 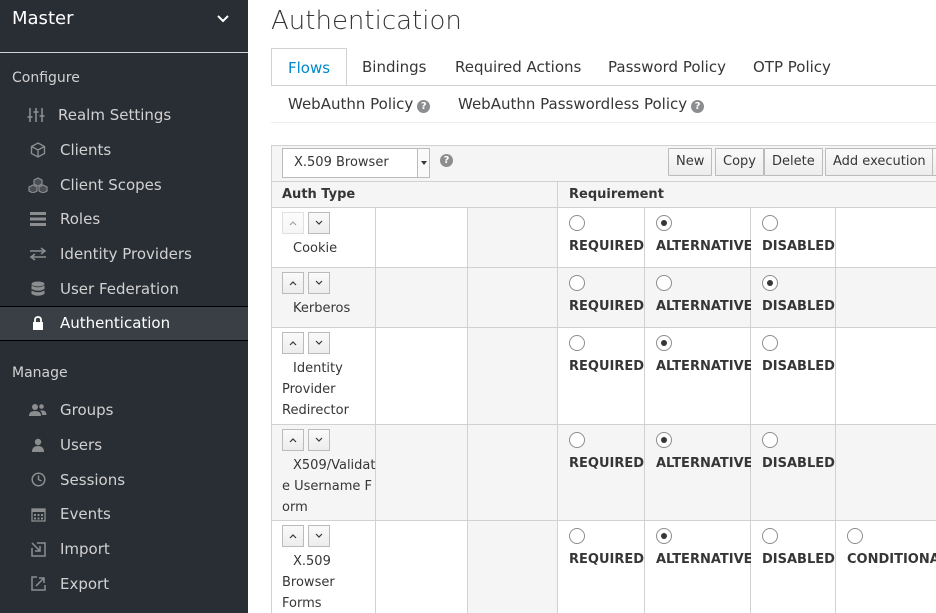 I want to click on sidebar-item-sessions: Sessions, so click(x=124, y=479).